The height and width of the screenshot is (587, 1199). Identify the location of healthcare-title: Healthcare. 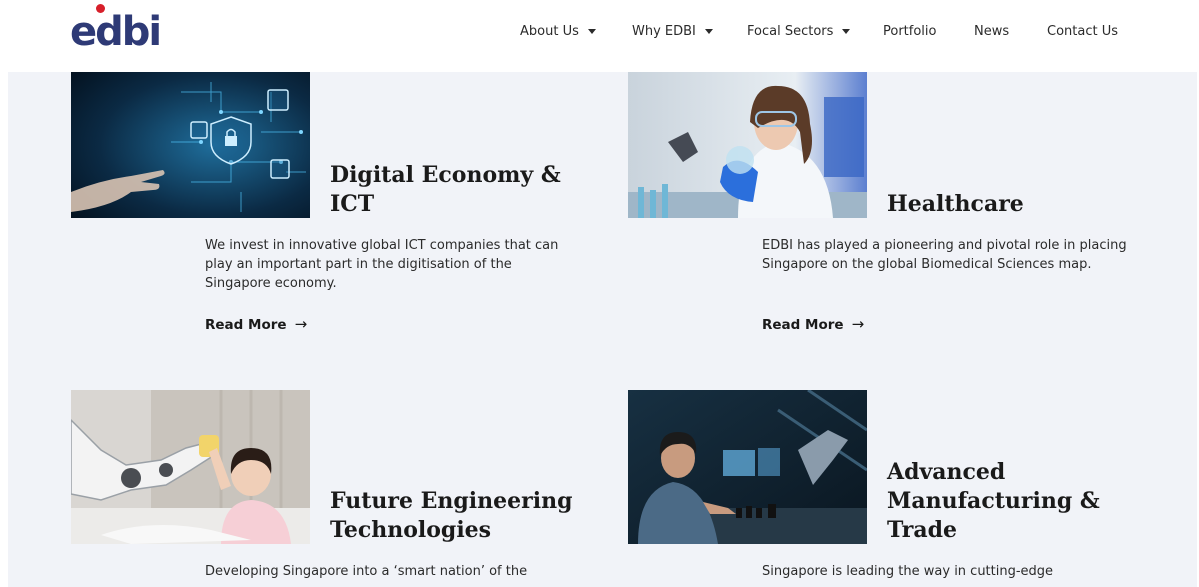
(955, 204).